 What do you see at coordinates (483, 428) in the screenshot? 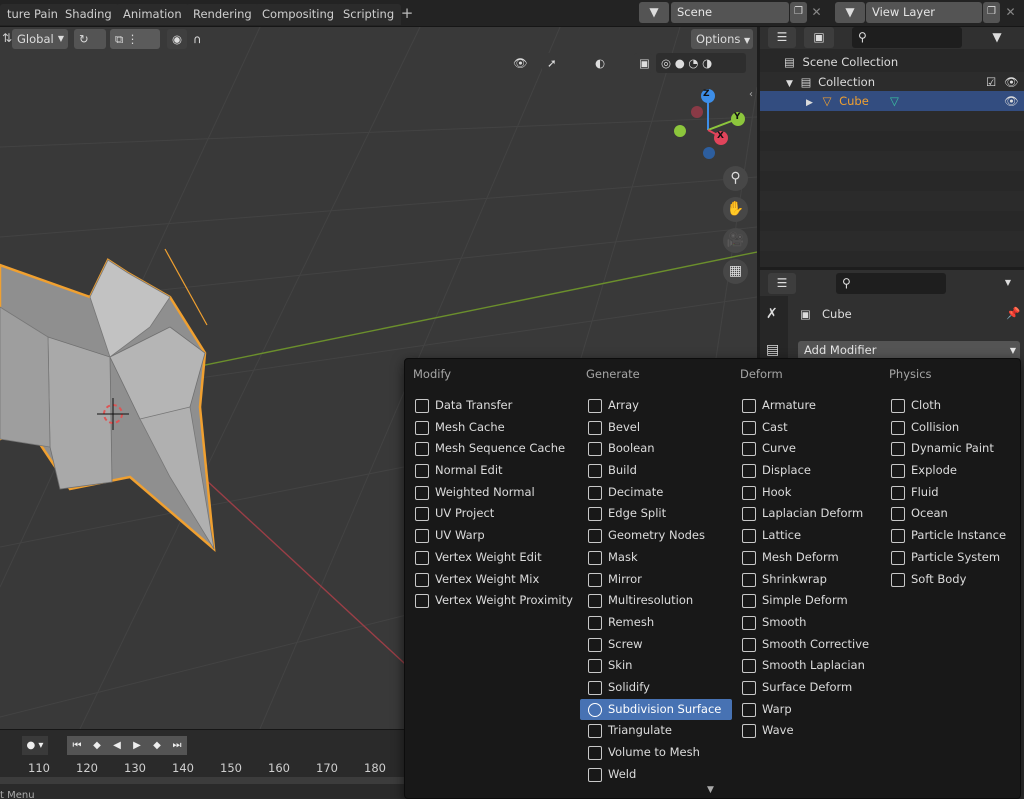
I see `menu-item-mesh-cache: Mesh Cache` at bounding box center [483, 428].